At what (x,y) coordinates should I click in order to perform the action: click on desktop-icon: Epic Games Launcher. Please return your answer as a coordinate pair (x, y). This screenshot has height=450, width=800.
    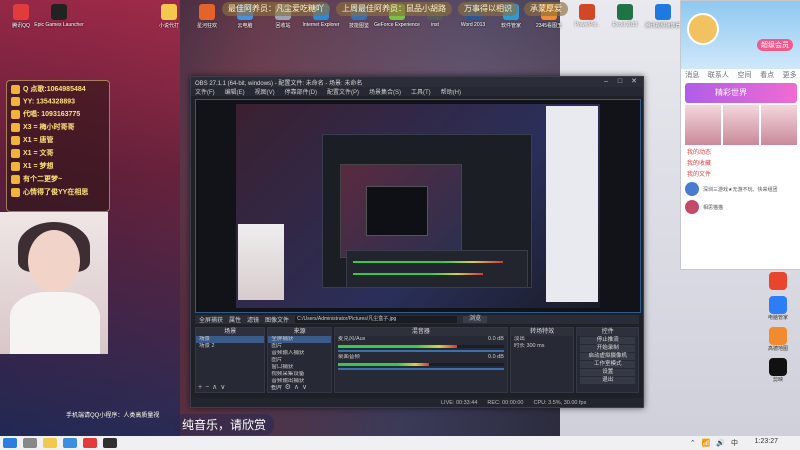
    Looking at the image, I should click on (59, 20).